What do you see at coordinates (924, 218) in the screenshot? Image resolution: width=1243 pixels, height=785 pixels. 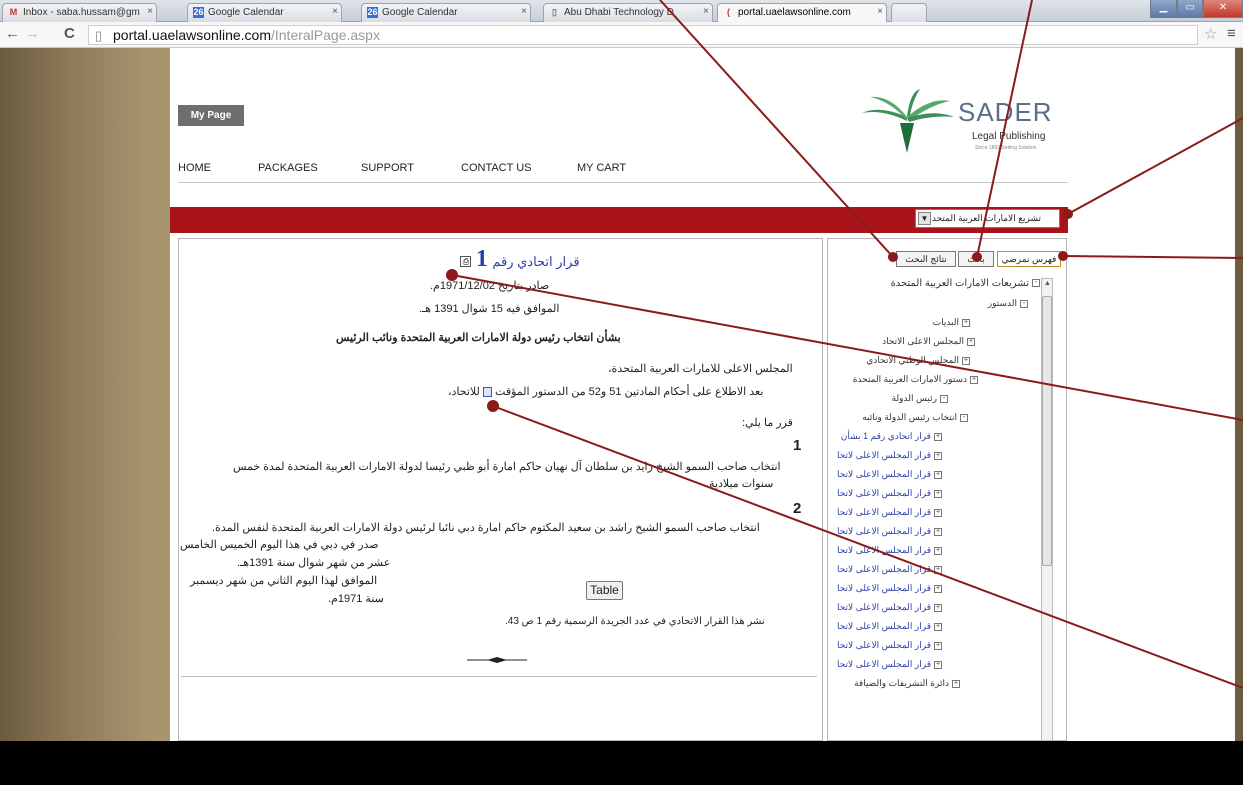 I see `chevron-down-icon: ▼` at bounding box center [924, 218].